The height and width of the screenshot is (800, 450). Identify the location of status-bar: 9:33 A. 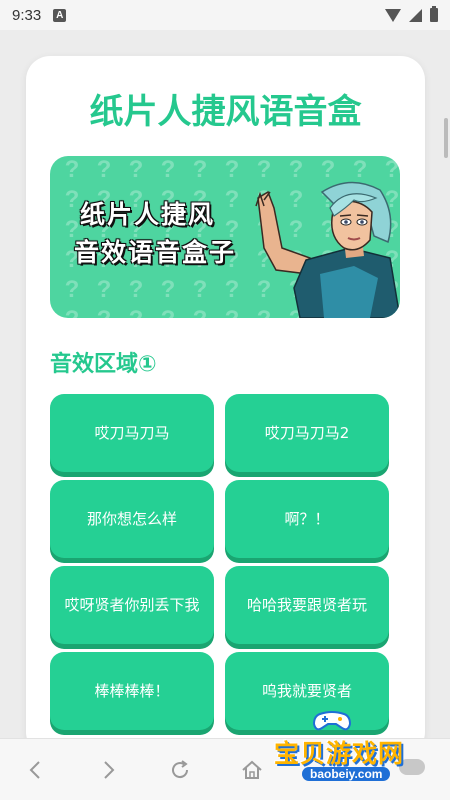
(225, 15).